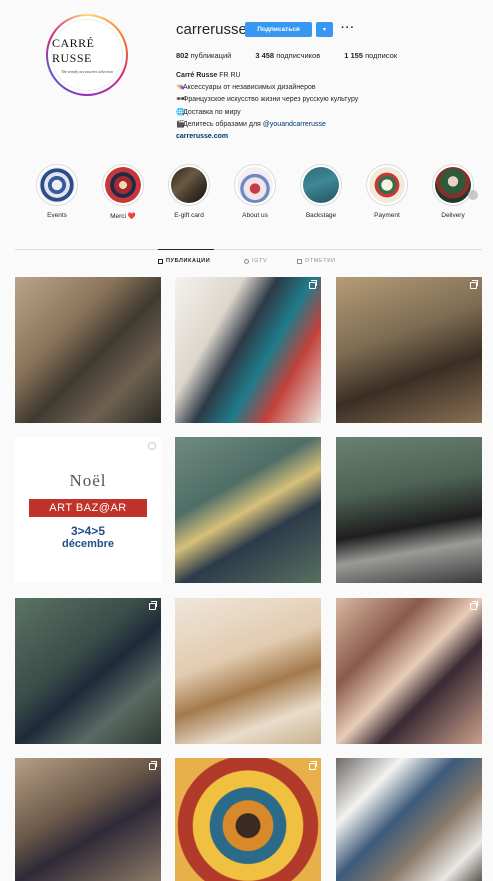 This screenshot has height=881, width=493. What do you see at coordinates (278, 29) in the screenshot?
I see `follow-button: Подписаться` at bounding box center [278, 29].